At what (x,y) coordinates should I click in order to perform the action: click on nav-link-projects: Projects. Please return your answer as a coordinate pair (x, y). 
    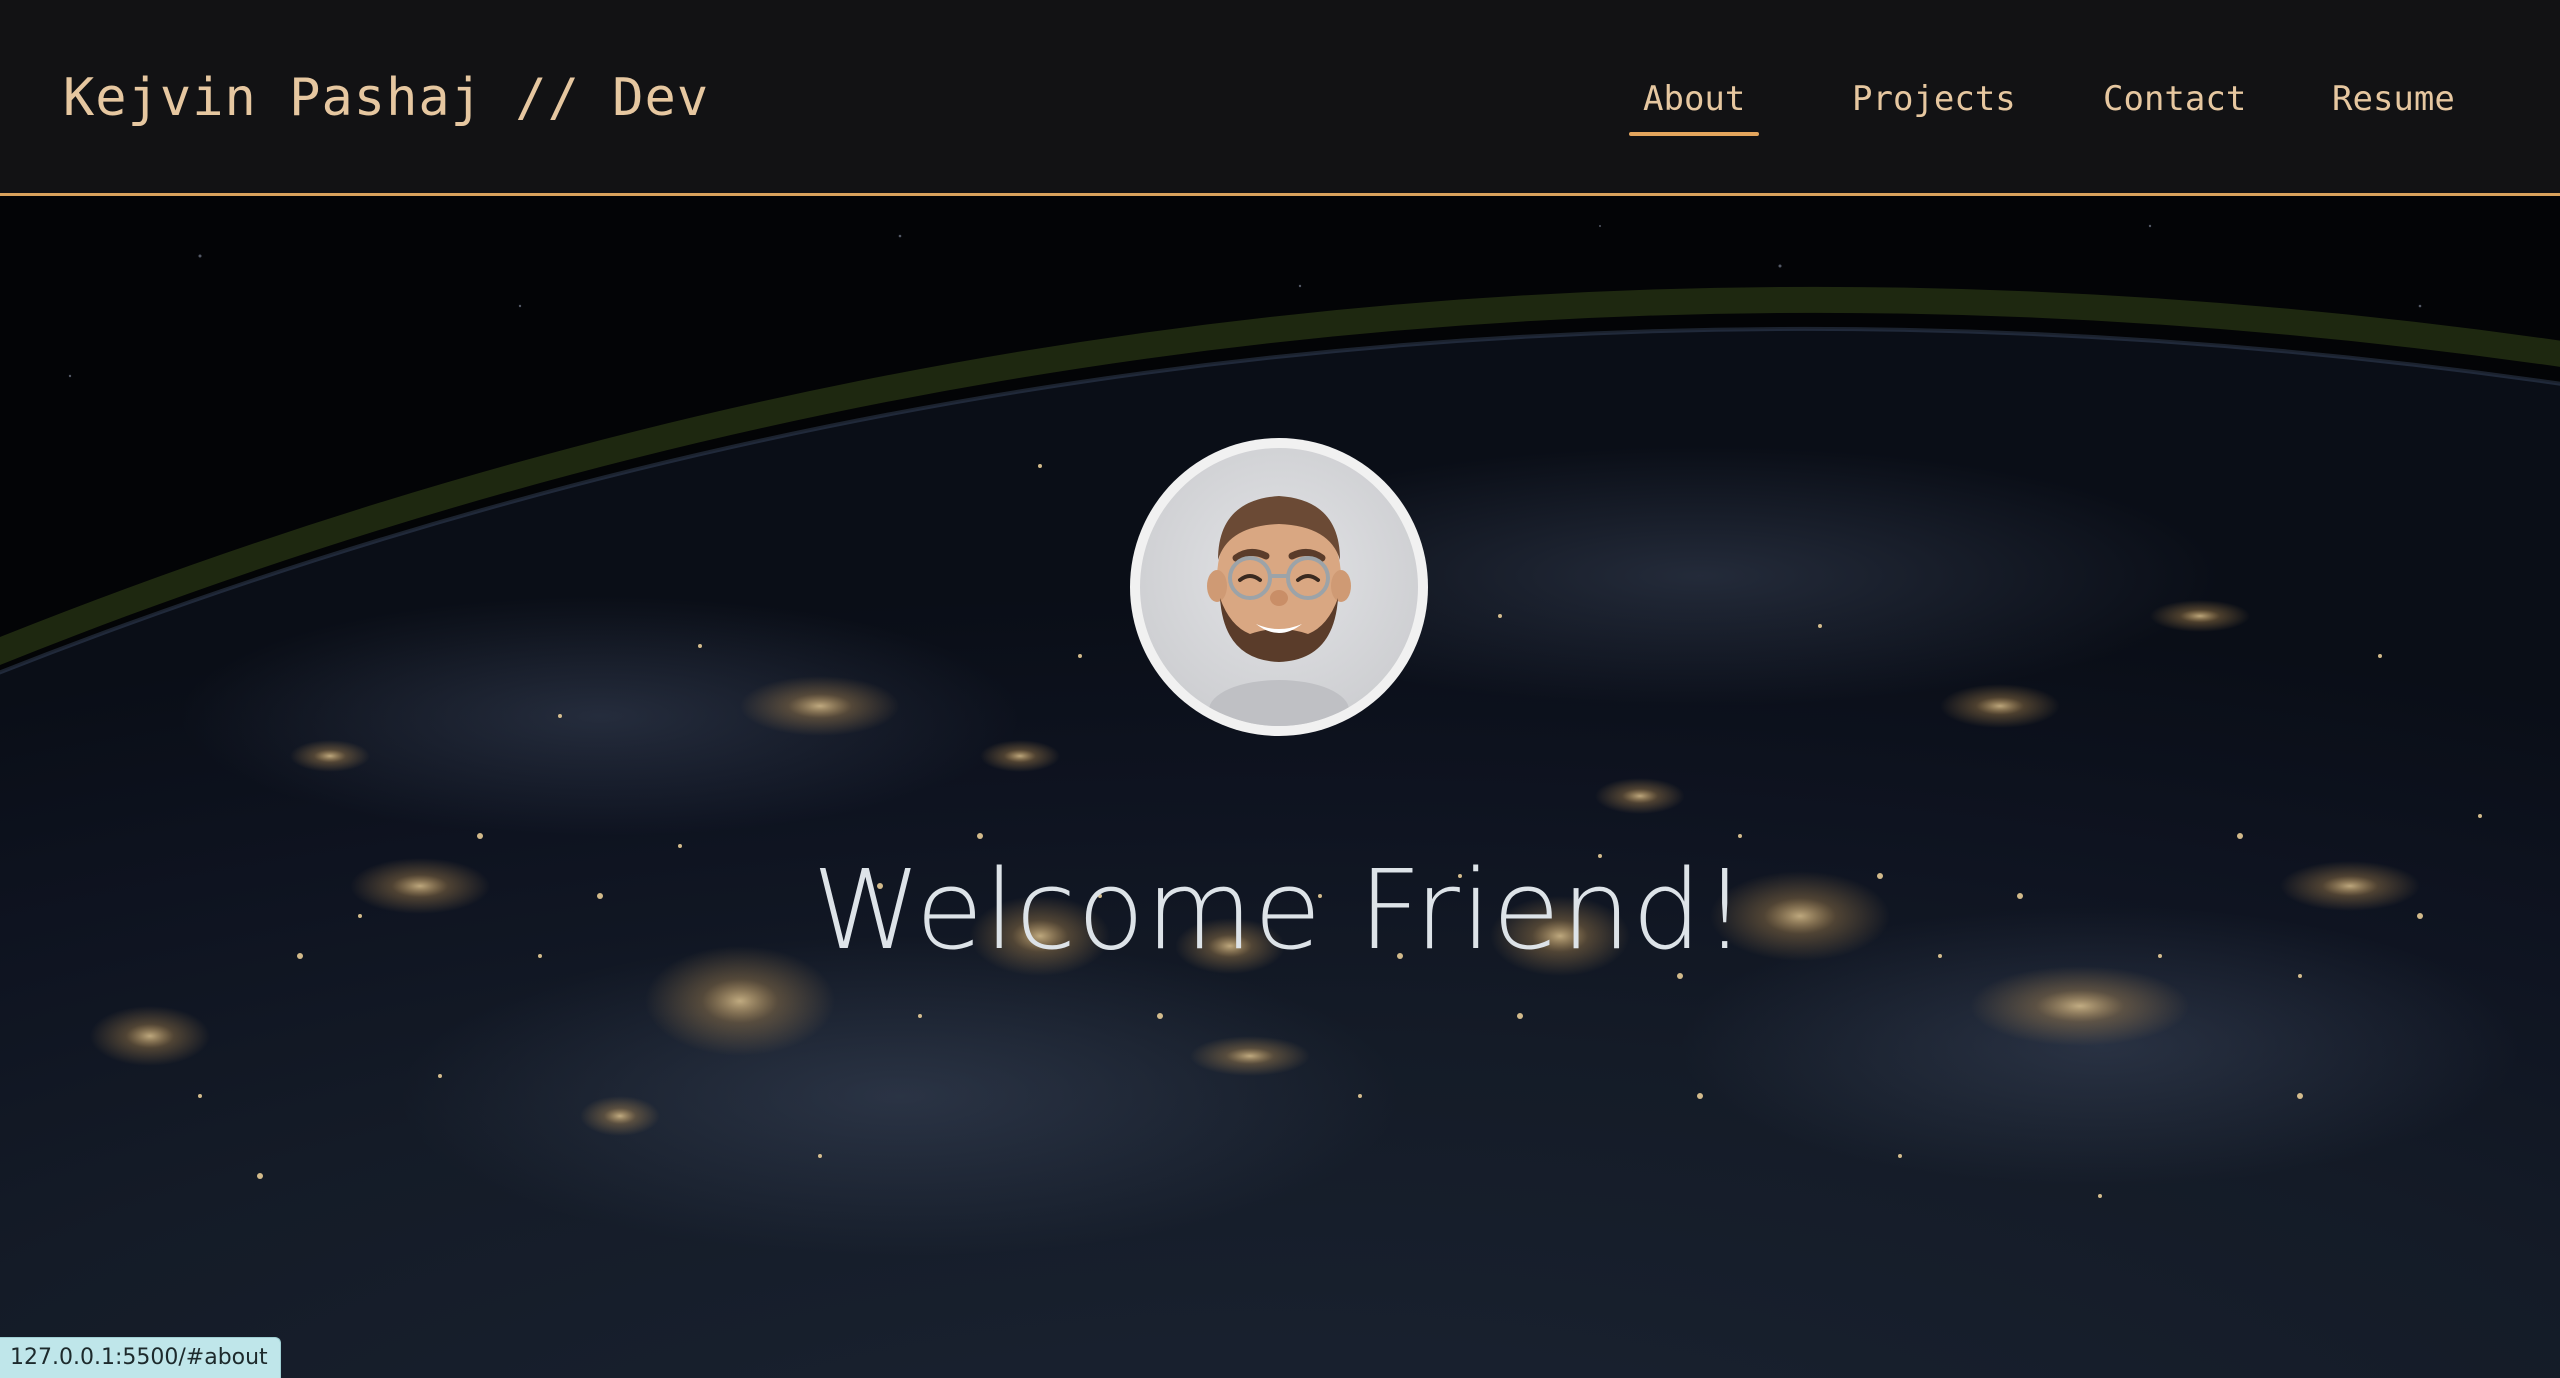
    Looking at the image, I should click on (1934, 99).